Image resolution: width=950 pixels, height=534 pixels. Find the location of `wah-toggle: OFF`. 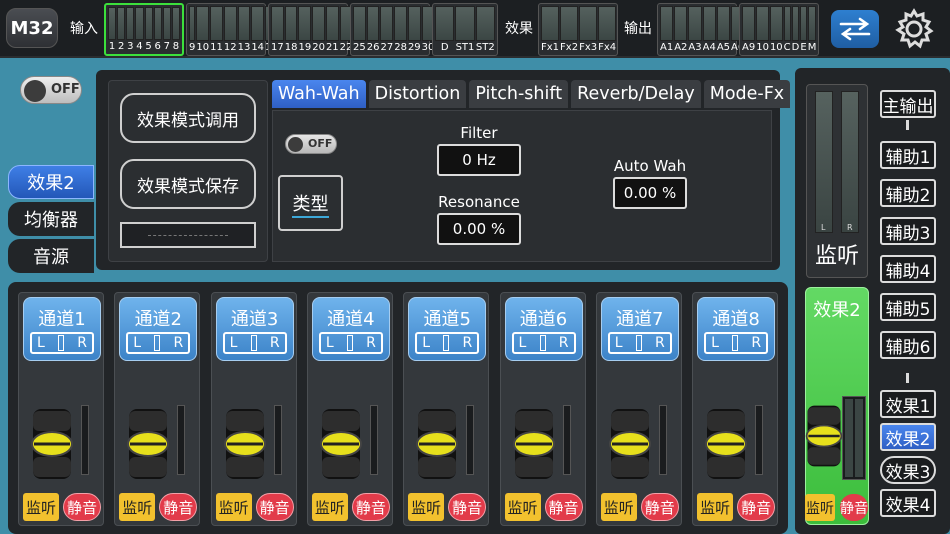

wah-toggle: OFF is located at coordinates (311, 144).